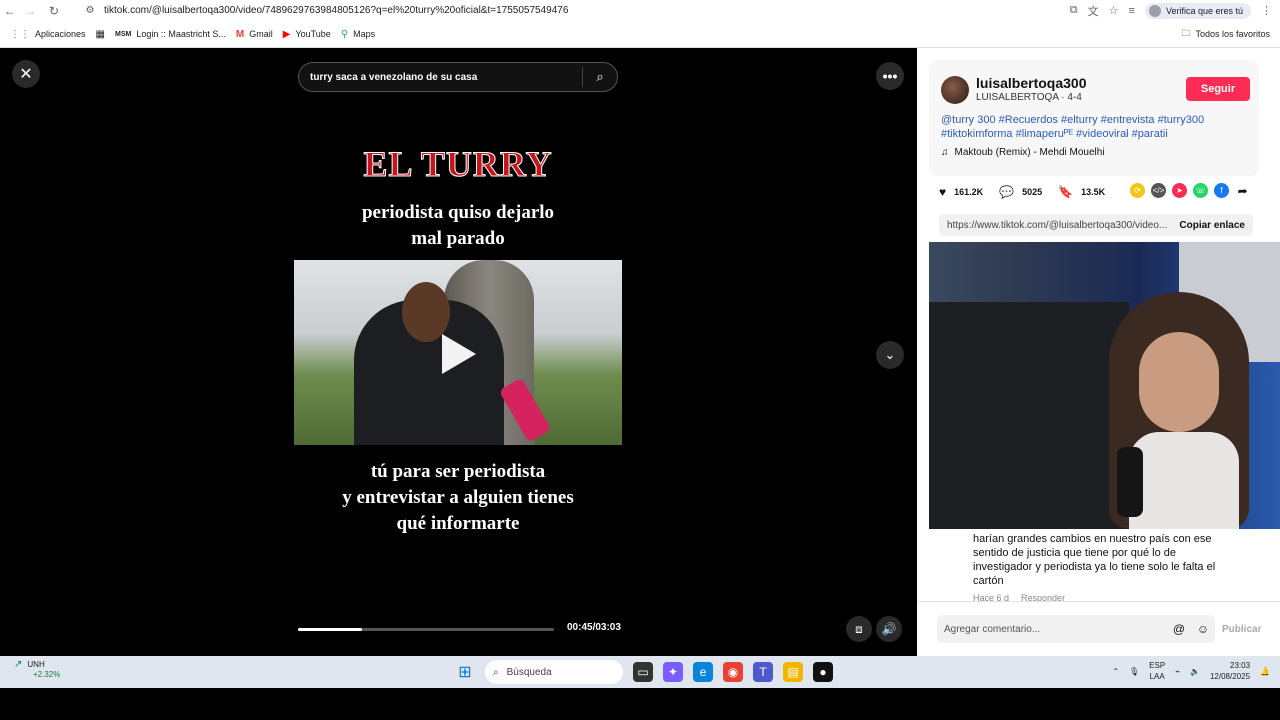 Image resolution: width=1280 pixels, height=720 pixels. What do you see at coordinates (1029, 152) in the screenshot?
I see `music-label: Maktoub (Remix) - Mehdi Mouelhi` at bounding box center [1029, 152].